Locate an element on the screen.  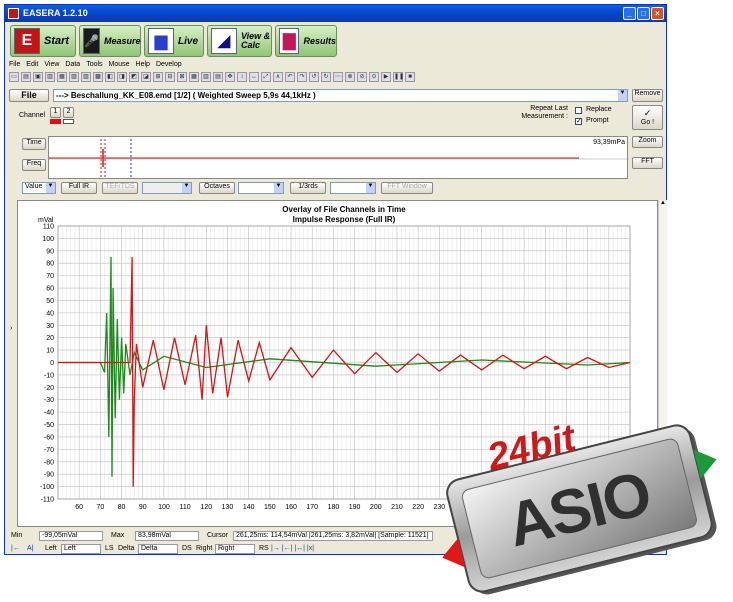
toolbar-tool-icon: ↕ is located at coordinates (242, 77).